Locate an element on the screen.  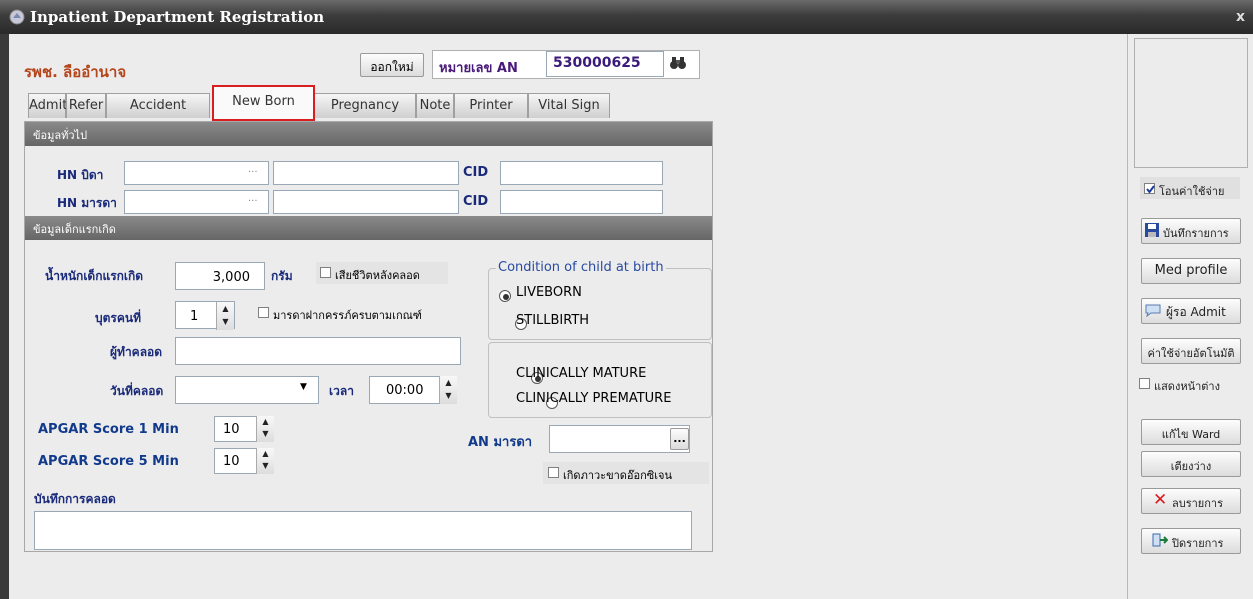
oxygen-label: เกิดภาวะขาดอ๊อกซิเจน is located at coordinates (617, 475).